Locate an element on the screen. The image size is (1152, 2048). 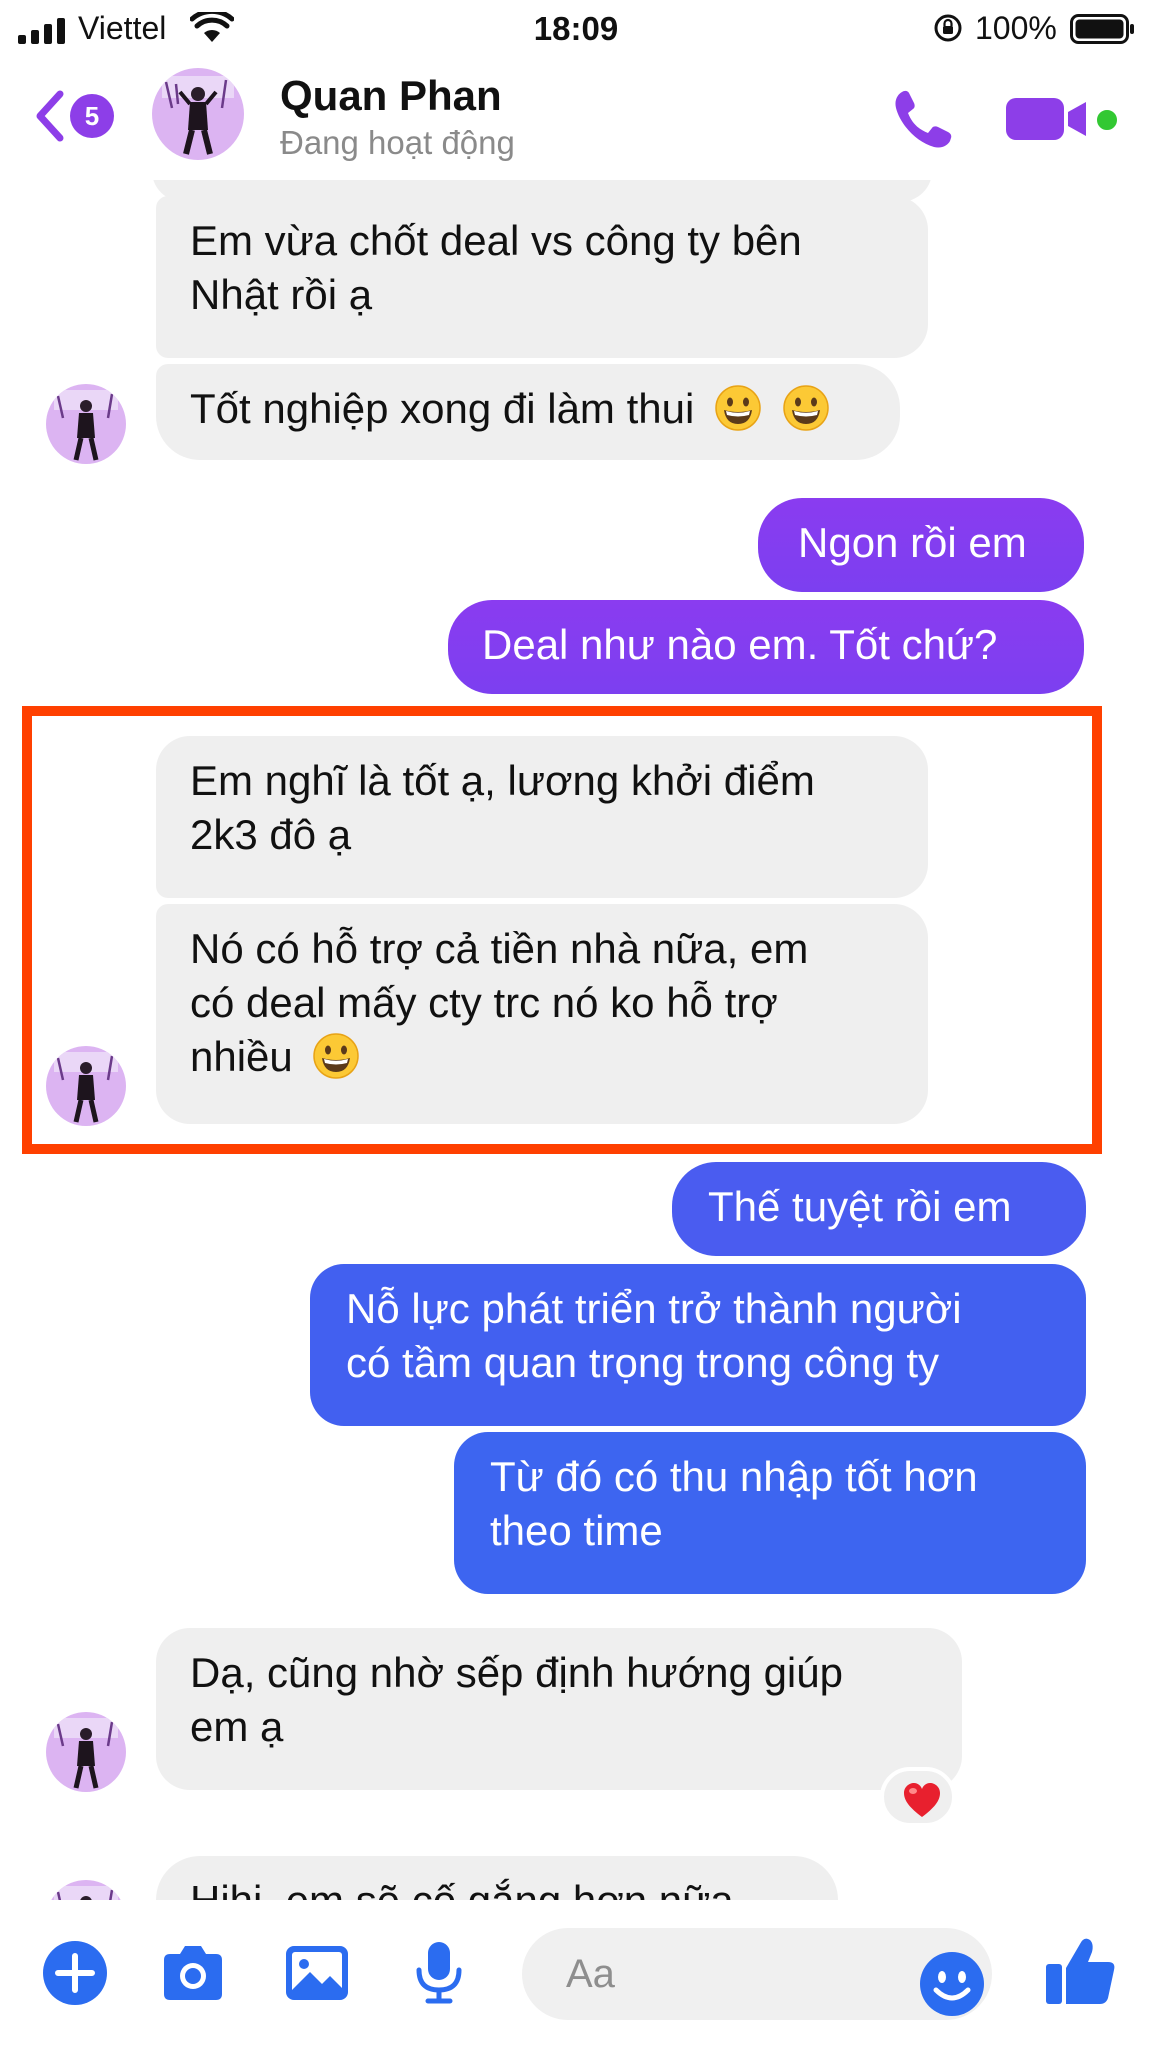
message-line: Nỗ lực phát triển trở thành người is located at coordinates (654, 1308).